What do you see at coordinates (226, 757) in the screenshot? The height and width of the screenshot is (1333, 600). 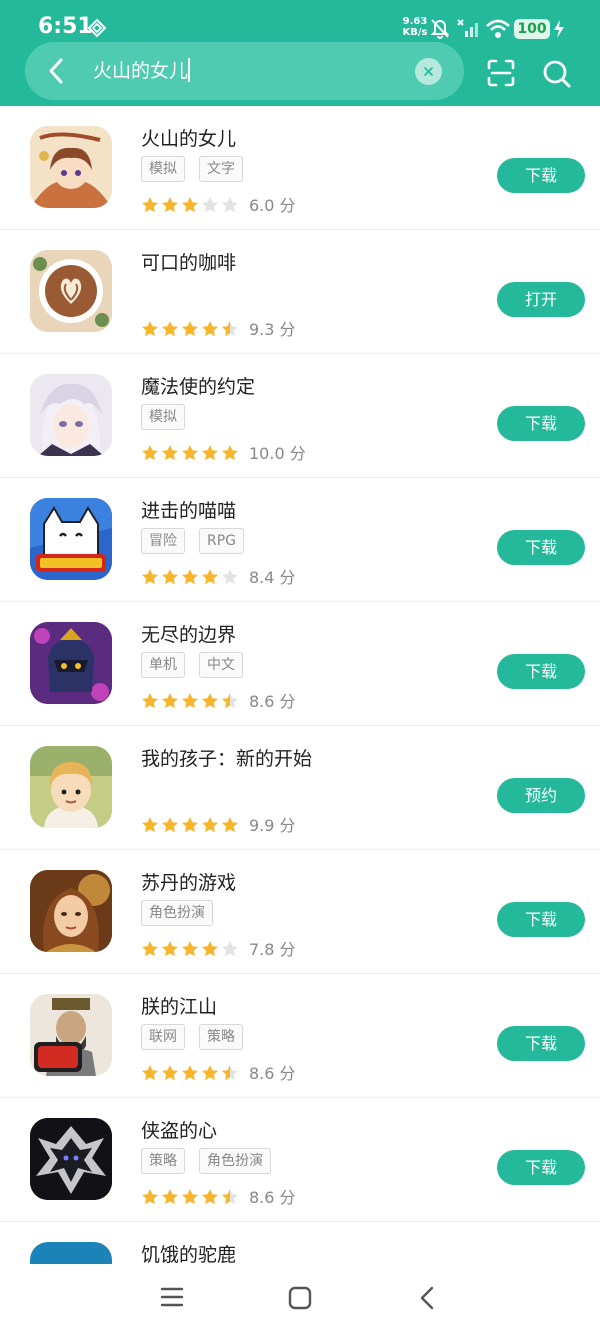 I see `app-name: 我的孩子：新的开始` at bounding box center [226, 757].